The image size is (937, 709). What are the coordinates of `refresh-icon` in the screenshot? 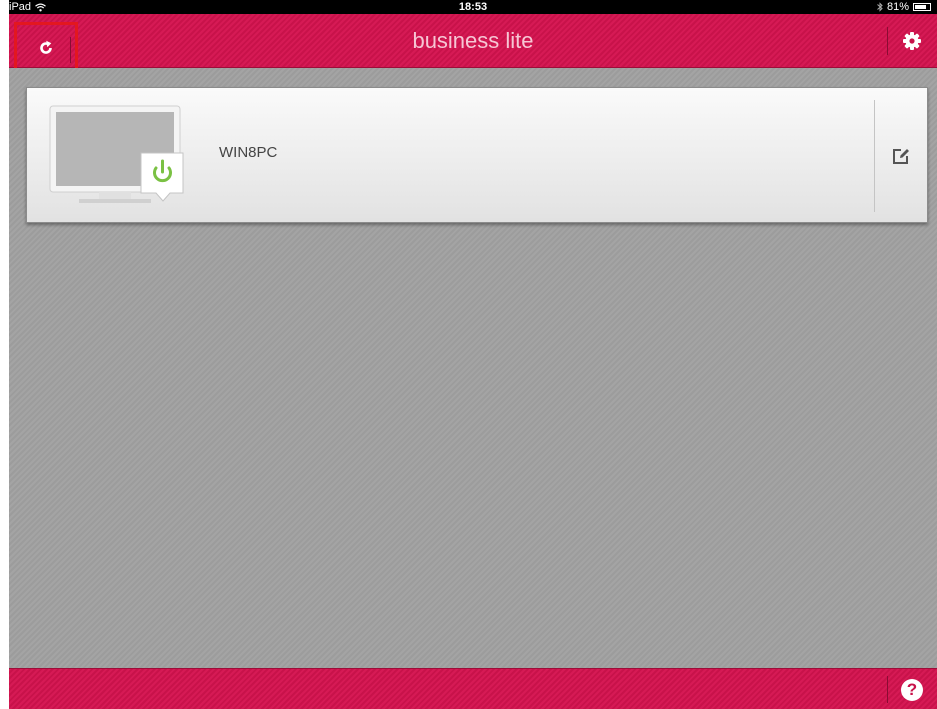 It's located at (46, 47).